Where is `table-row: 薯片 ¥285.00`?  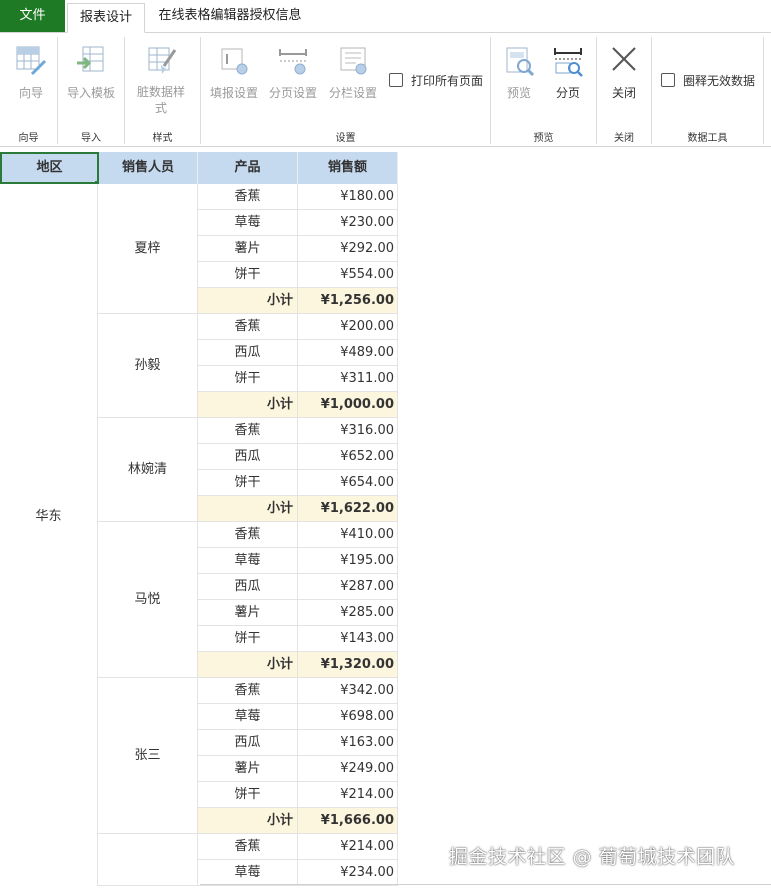
table-row: 薯片 ¥285.00 is located at coordinates (298, 613).